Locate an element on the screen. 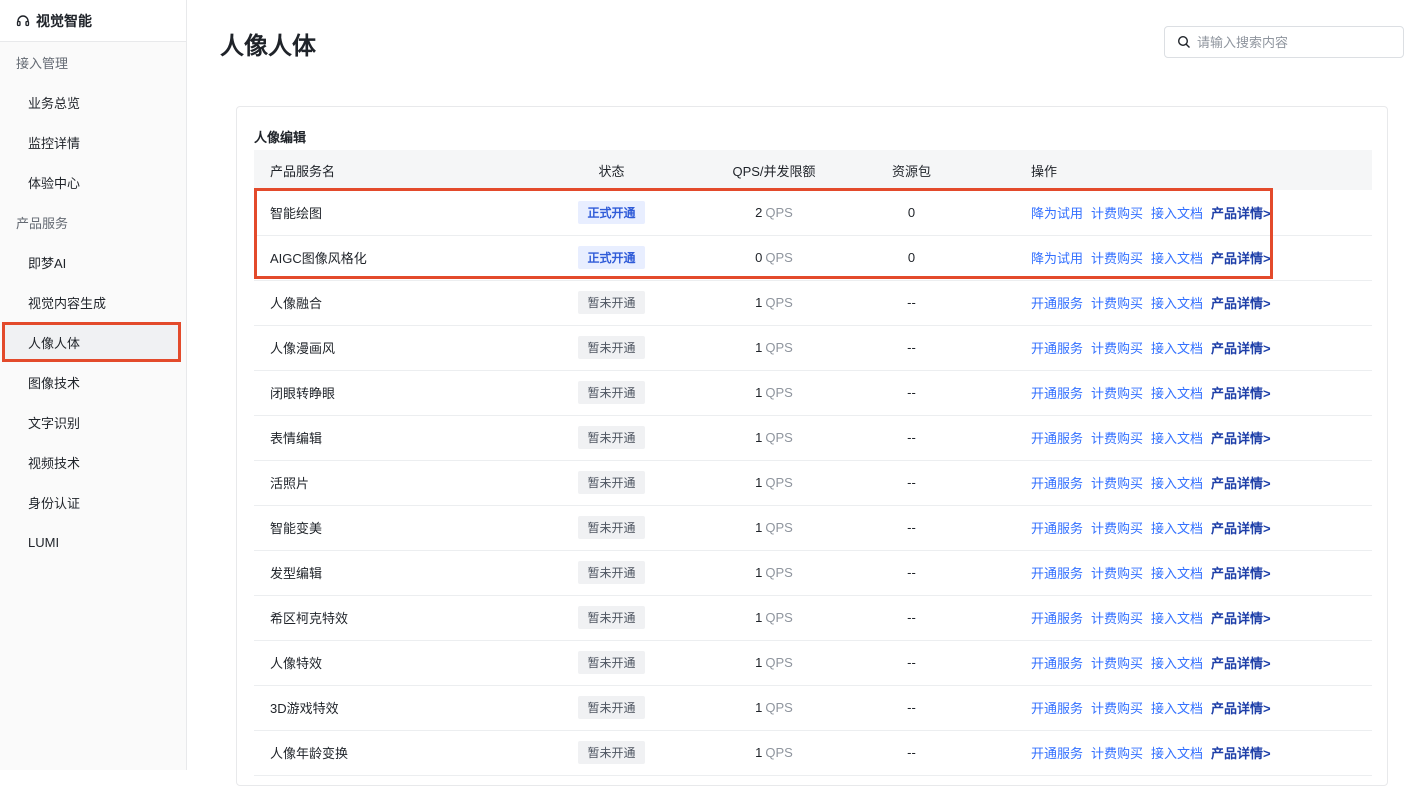 This screenshot has width=1406, height=786. table-row: 人像特效 暂未开通 1 QPS -- 开通服务 计费购买 接入文档 产品详情> is located at coordinates (813, 662).